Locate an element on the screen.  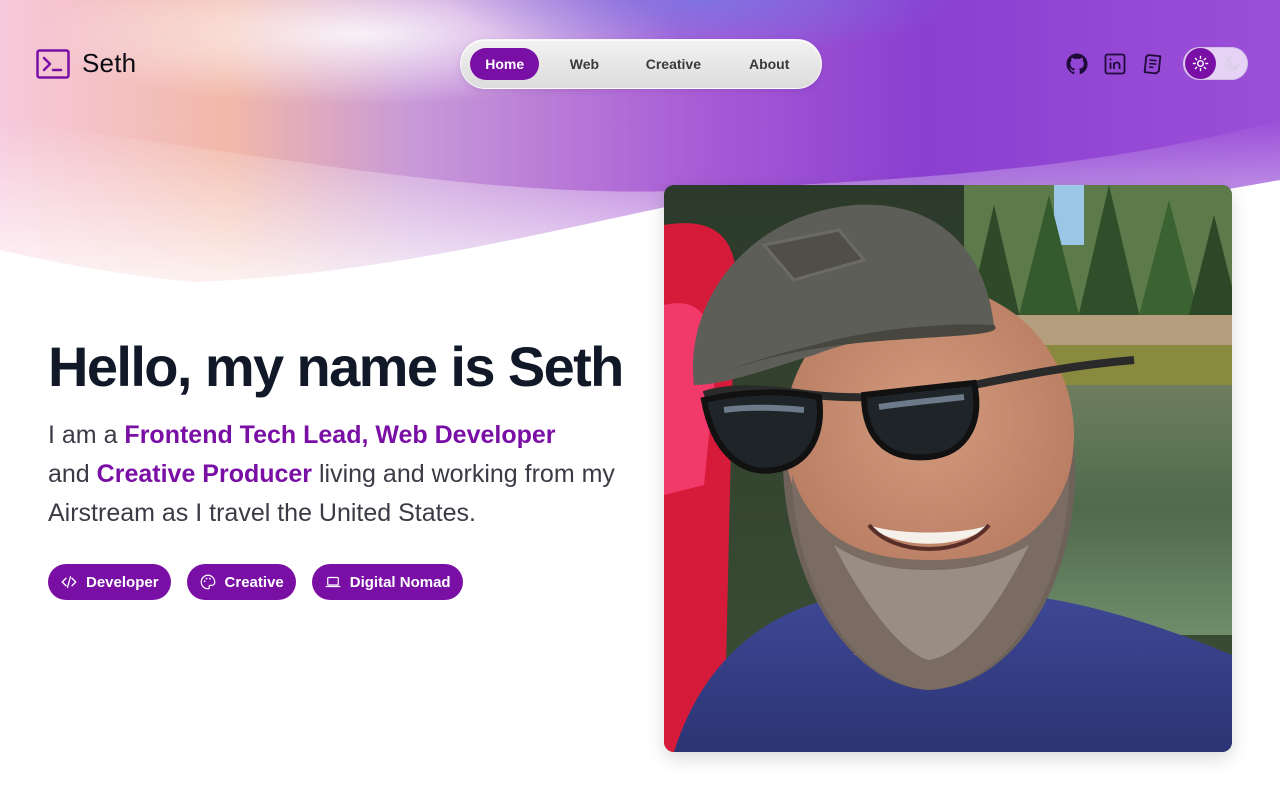
logo-link: Seth is located at coordinates (86, 63).